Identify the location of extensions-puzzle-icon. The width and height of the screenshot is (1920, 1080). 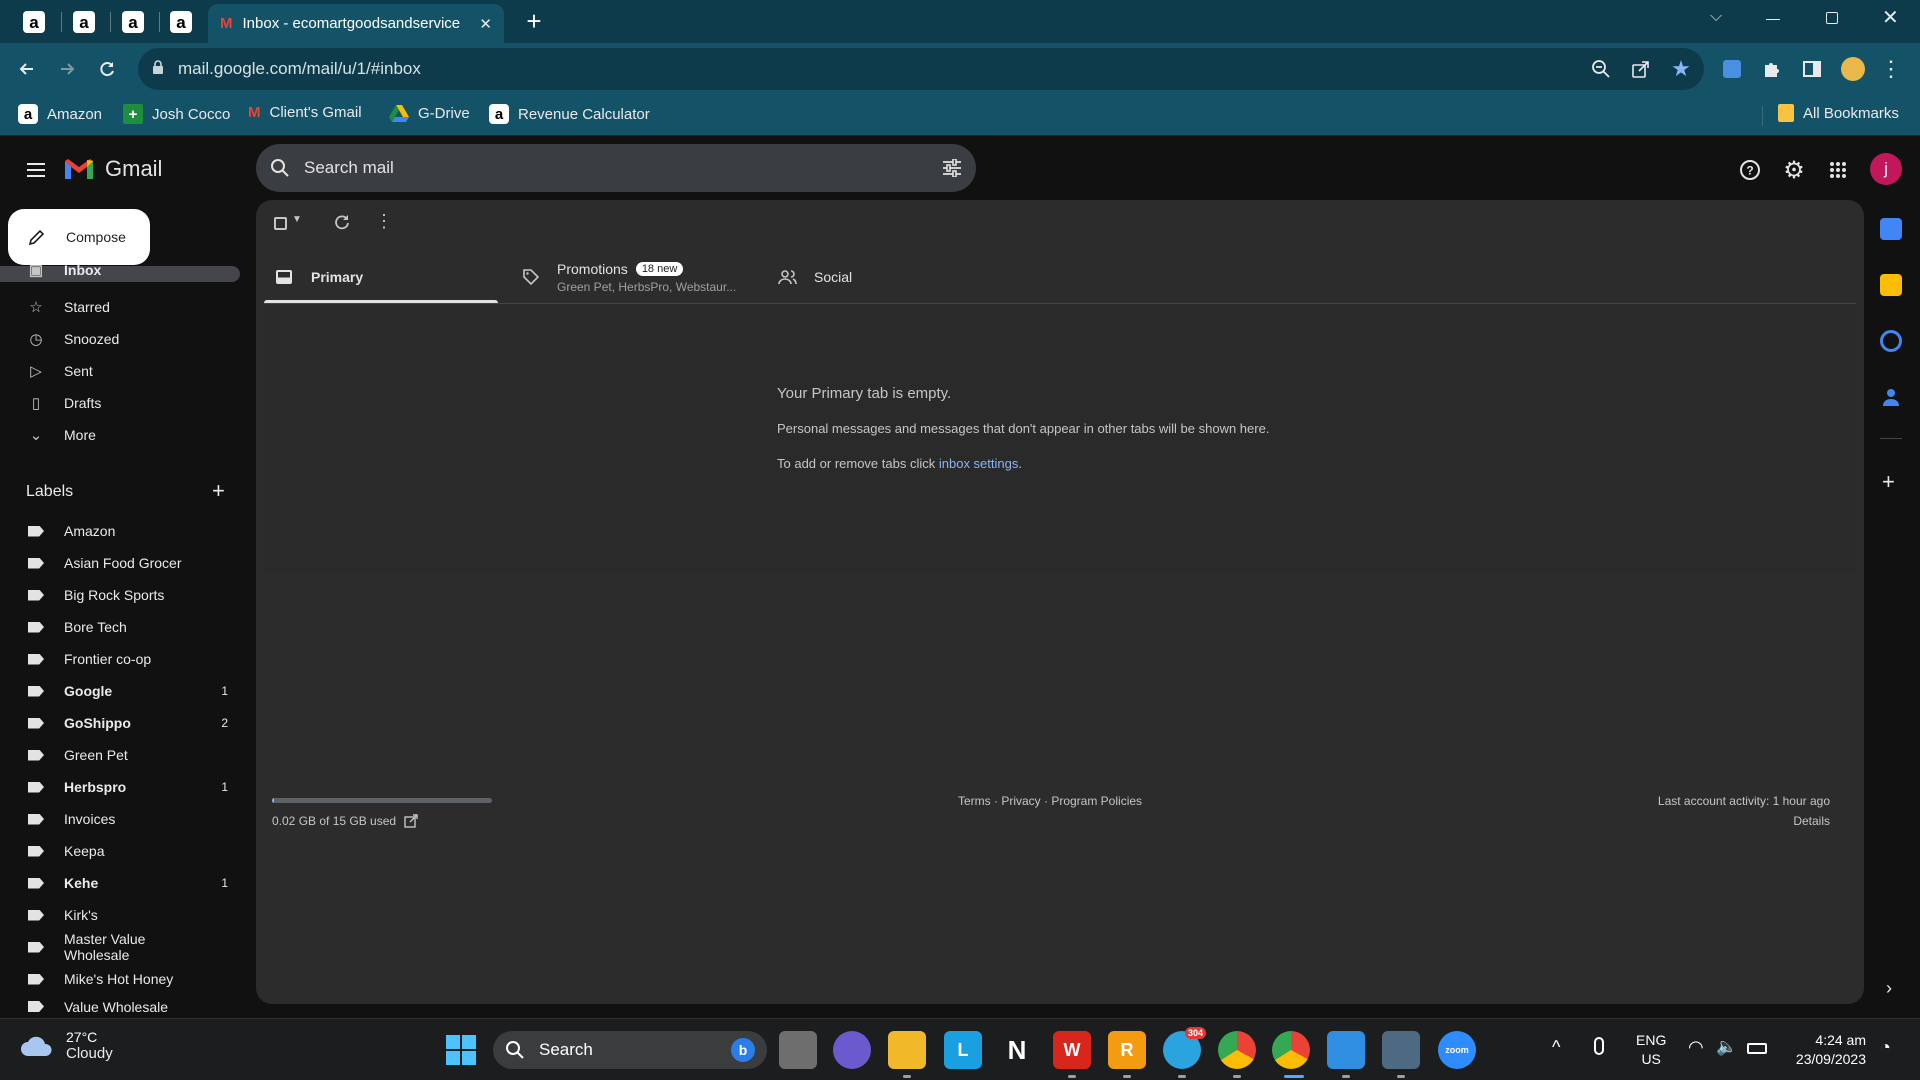
(1772, 69).